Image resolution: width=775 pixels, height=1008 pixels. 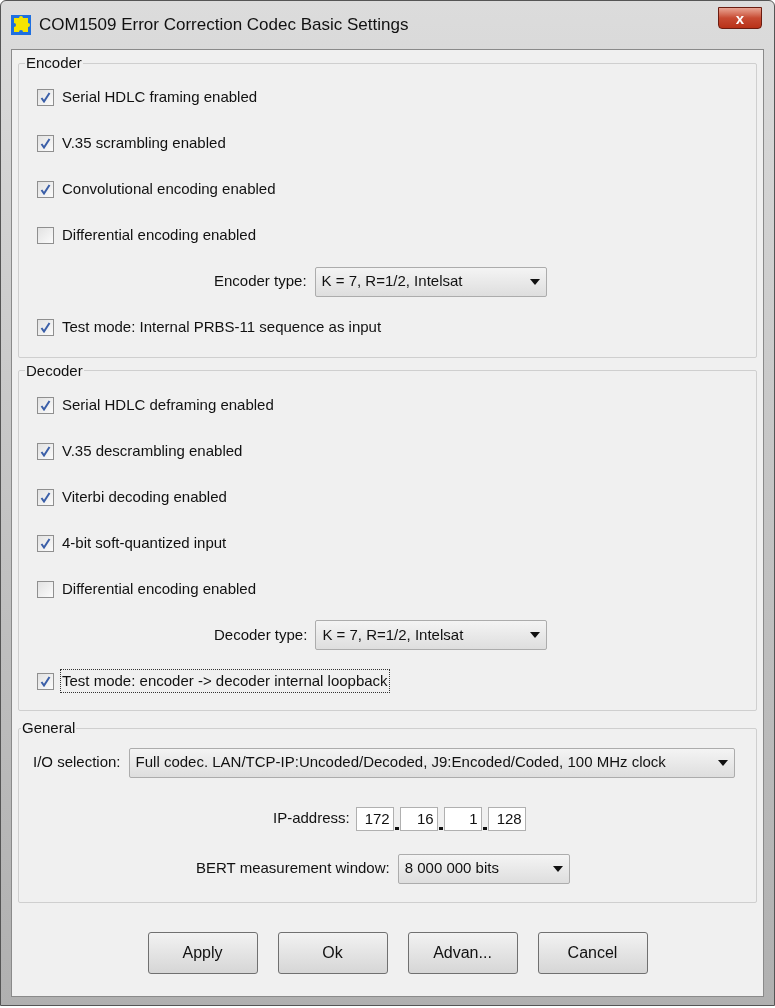 I want to click on window-title: COM1509 Error Correction Codec Basic Settings, so click(x=224, y=25).